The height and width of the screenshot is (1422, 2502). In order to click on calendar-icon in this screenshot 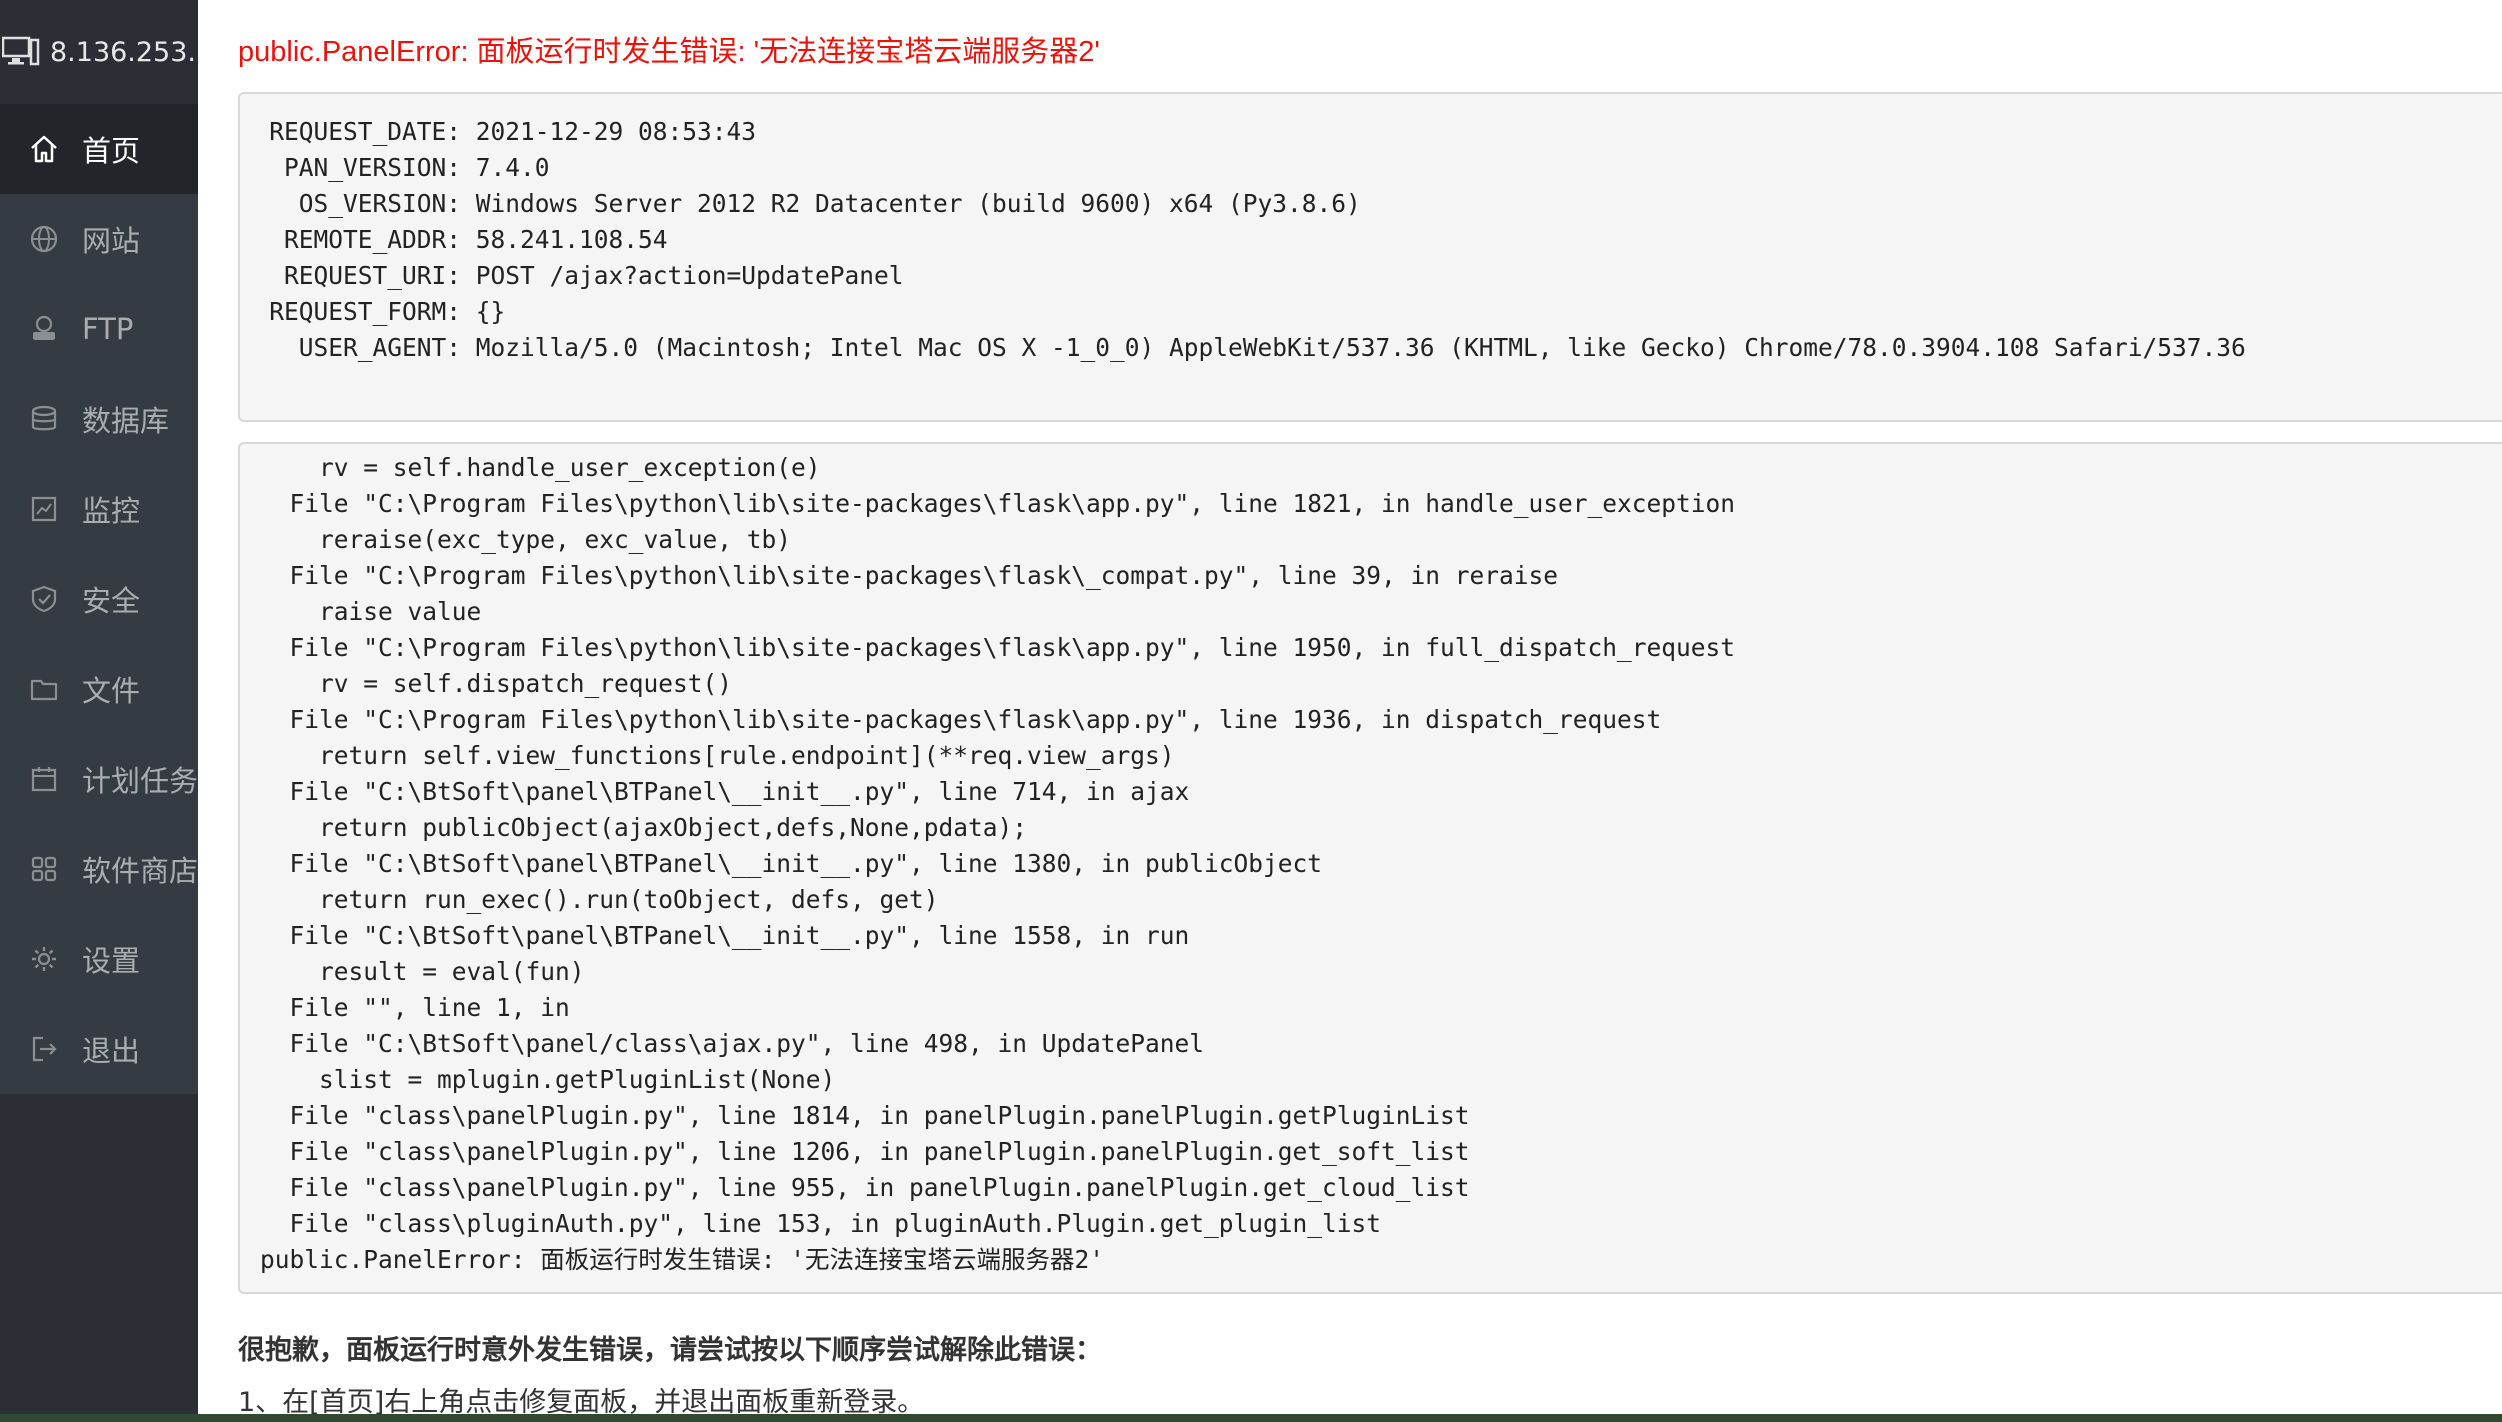, I will do `click(44, 779)`.